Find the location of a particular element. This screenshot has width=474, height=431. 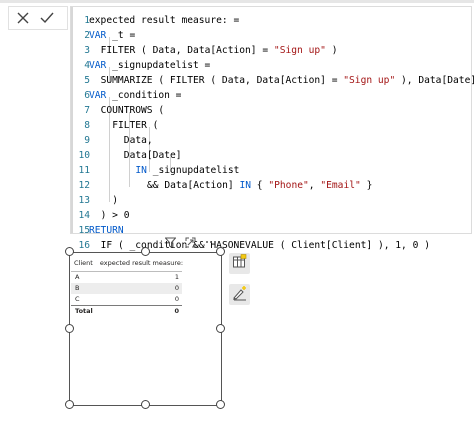

line-number: 16 is located at coordinates (84, 245).